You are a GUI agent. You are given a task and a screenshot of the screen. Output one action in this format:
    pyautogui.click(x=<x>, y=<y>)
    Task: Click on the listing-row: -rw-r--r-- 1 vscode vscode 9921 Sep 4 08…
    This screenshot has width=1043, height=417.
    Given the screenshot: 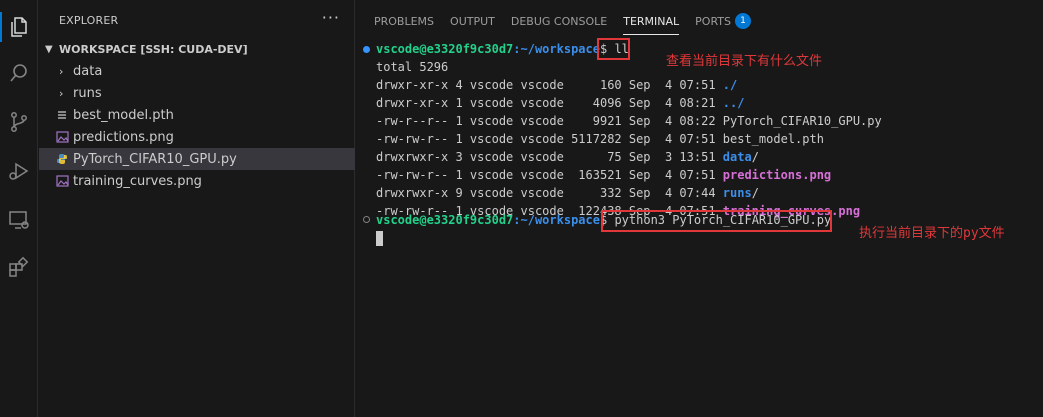 What is the action you would take?
    pyautogui.click(x=629, y=121)
    